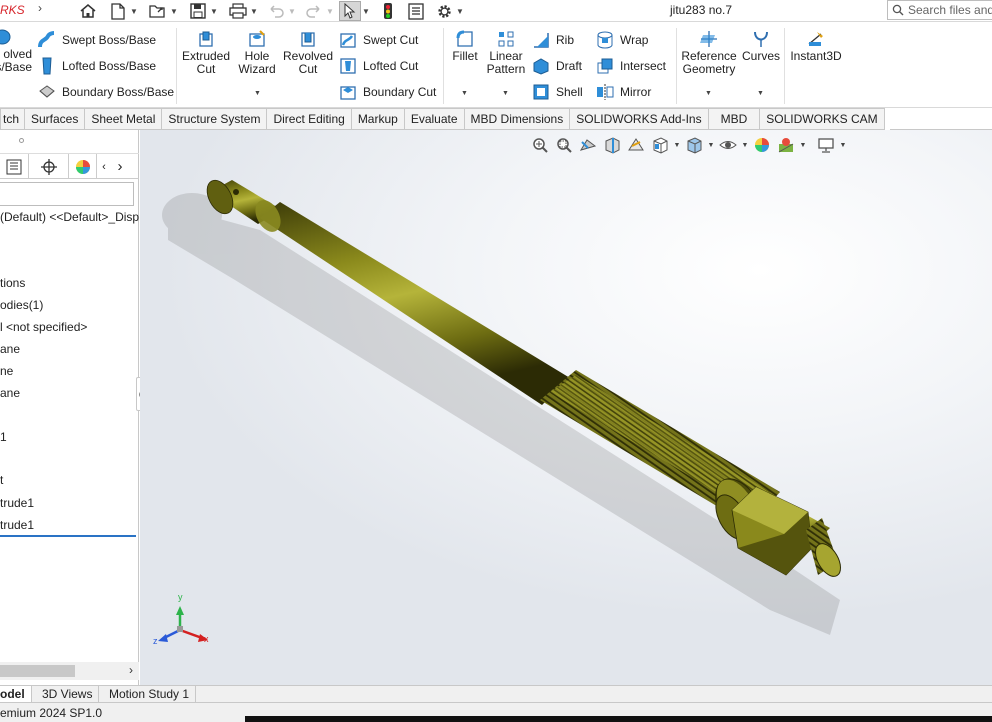 This screenshot has height=722, width=992. What do you see at coordinates (17, 525) in the screenshot?
I see `tree-item-extrude-2: trude1` at bounding box center [17, 525].